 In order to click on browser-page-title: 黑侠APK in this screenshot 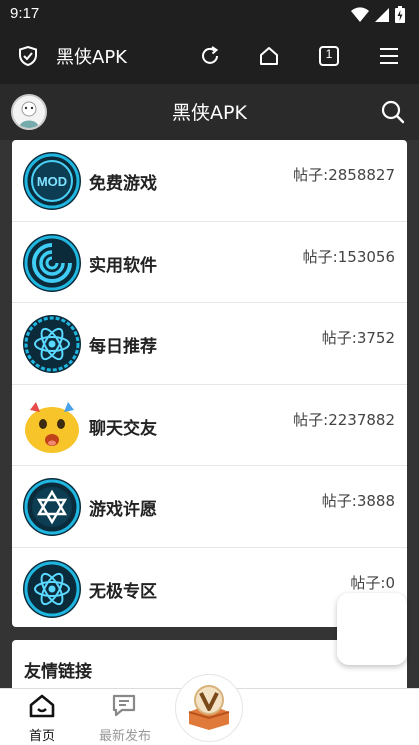, I will do `click(91, 57)`.